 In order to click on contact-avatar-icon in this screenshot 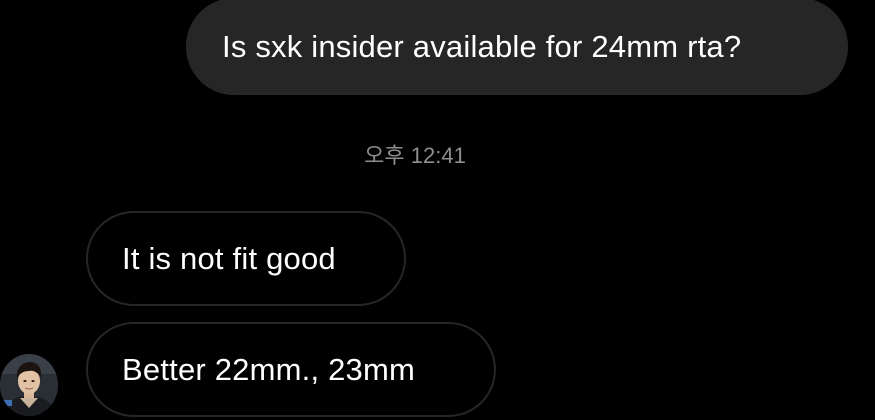, I will do `click(29, 385)`.